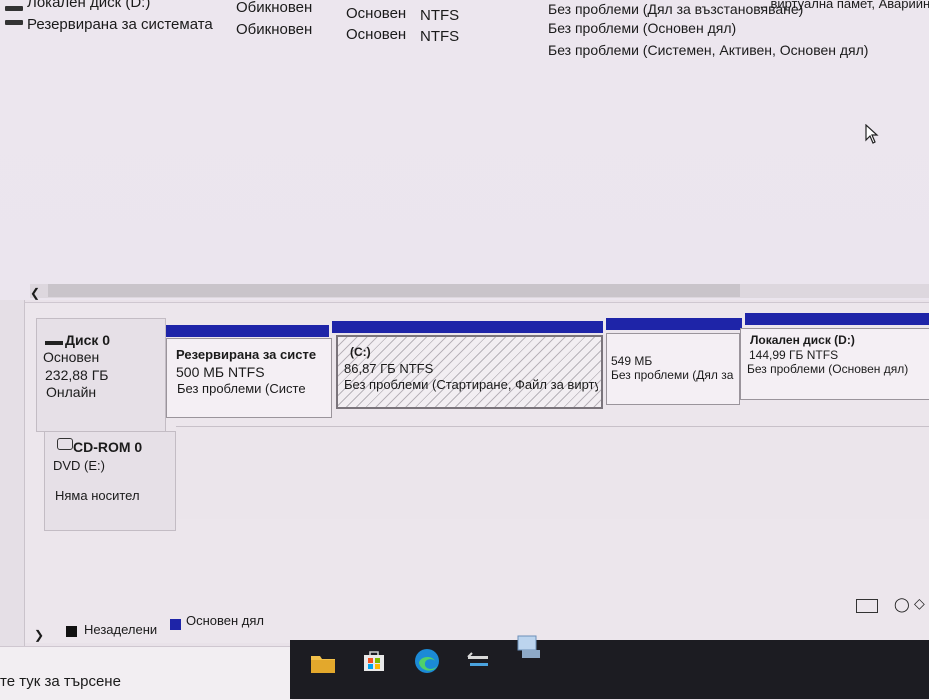  What do you see at coordinates (121, 629) in the screenshot?
I see `legend-unallocated: Незаделени` at bounding box center [121, 629].